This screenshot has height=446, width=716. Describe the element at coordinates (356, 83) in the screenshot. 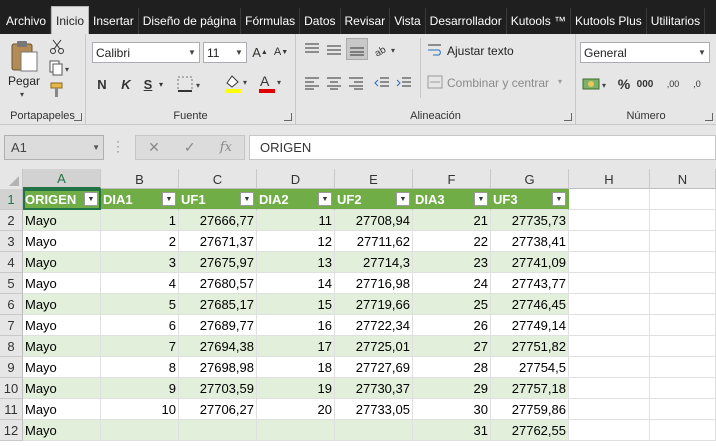

I see `align-right-icon` at that location.